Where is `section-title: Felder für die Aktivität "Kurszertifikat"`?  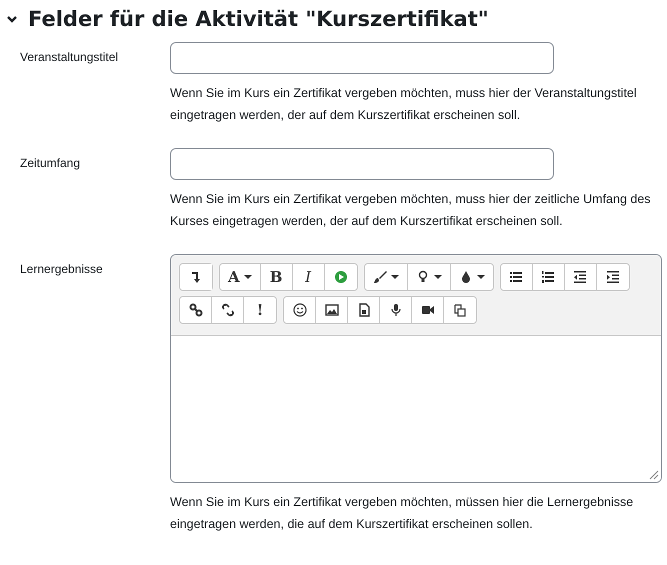 section-title: Felder für die Aktivität "Kurszertifikat" is located at coordinates (258, 19).